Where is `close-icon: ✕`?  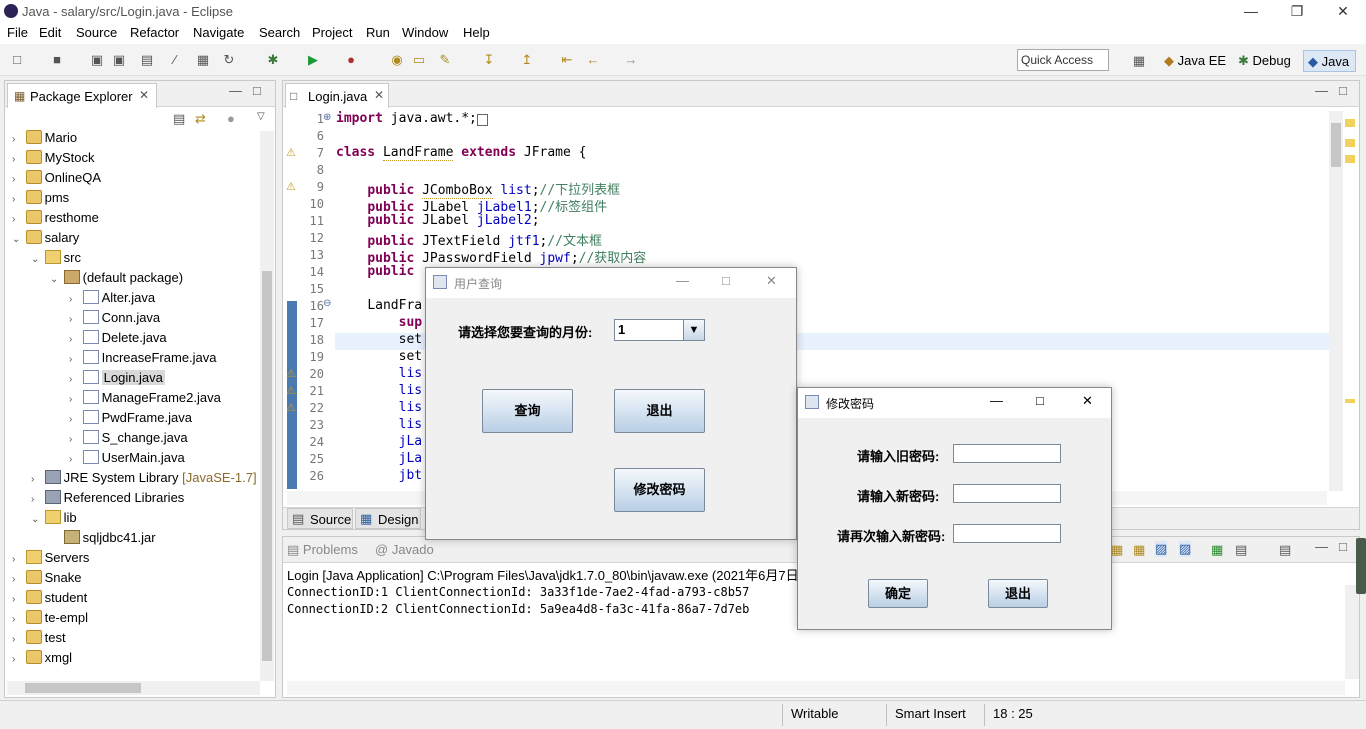 close-icon: ✕ is located at coordinates (379, 95).